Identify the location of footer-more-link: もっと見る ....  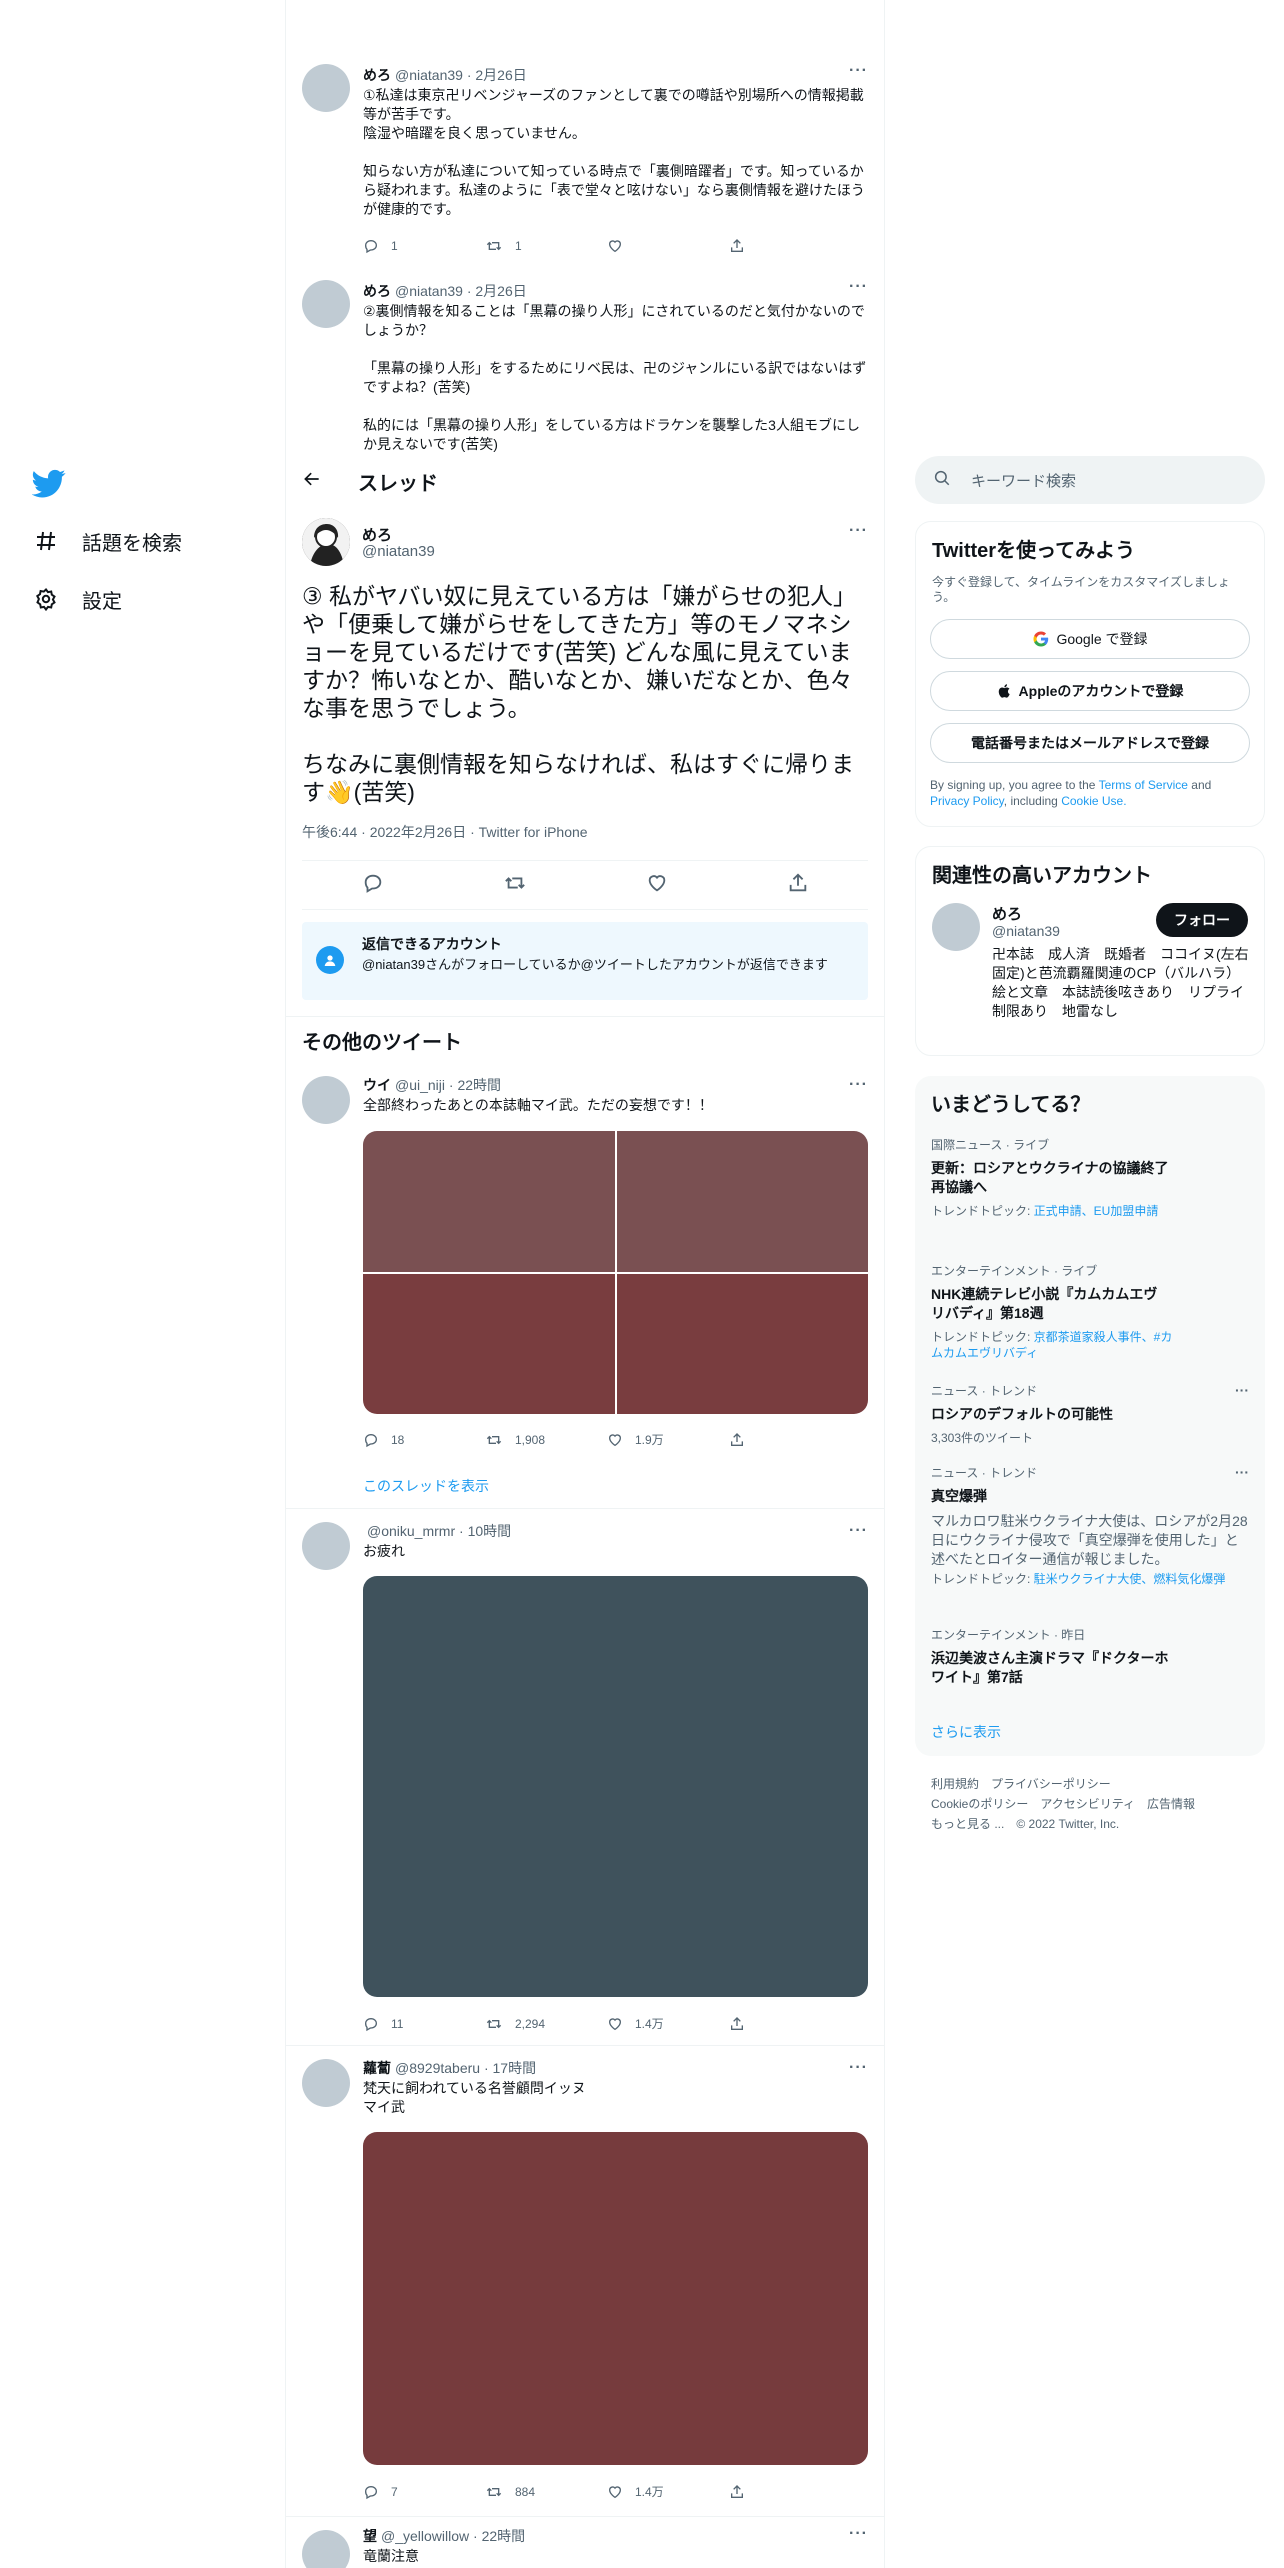
(967, 1824).